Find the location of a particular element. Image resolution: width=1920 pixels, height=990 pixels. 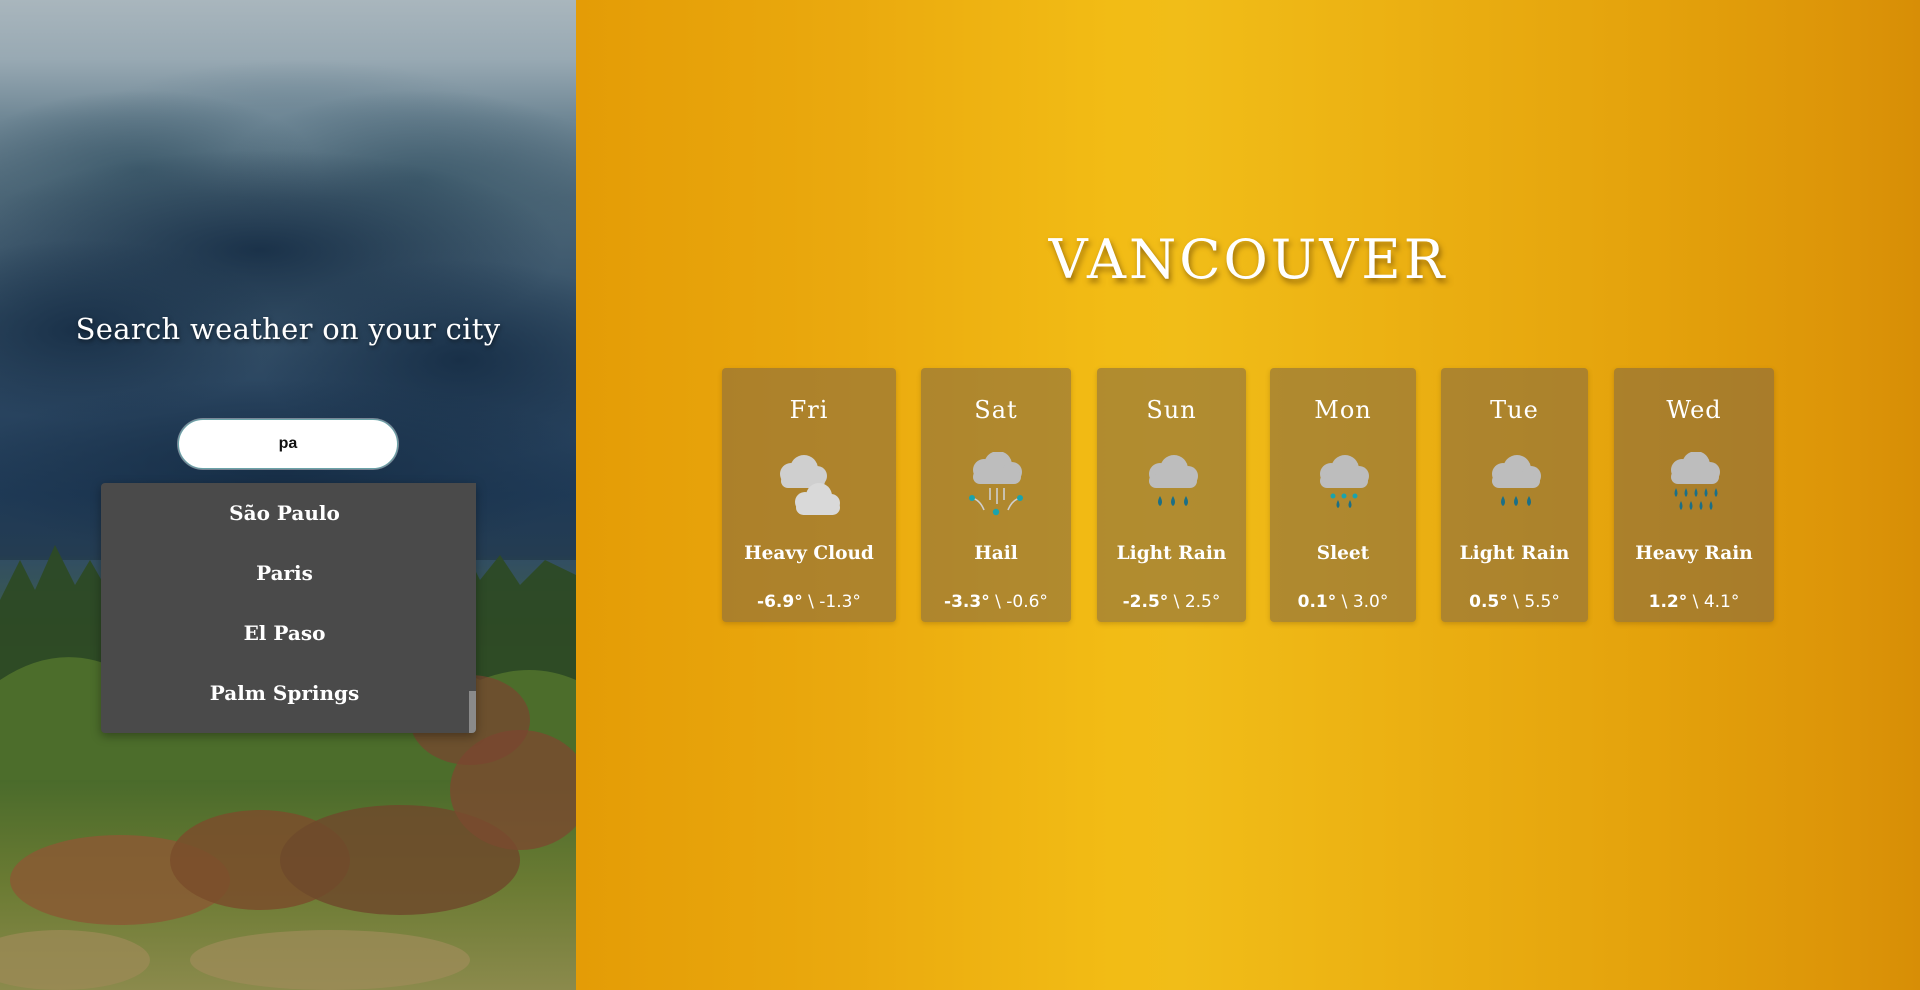

temperature-range: -3.3° \ -0.6° is located at coordinates (996, 602).